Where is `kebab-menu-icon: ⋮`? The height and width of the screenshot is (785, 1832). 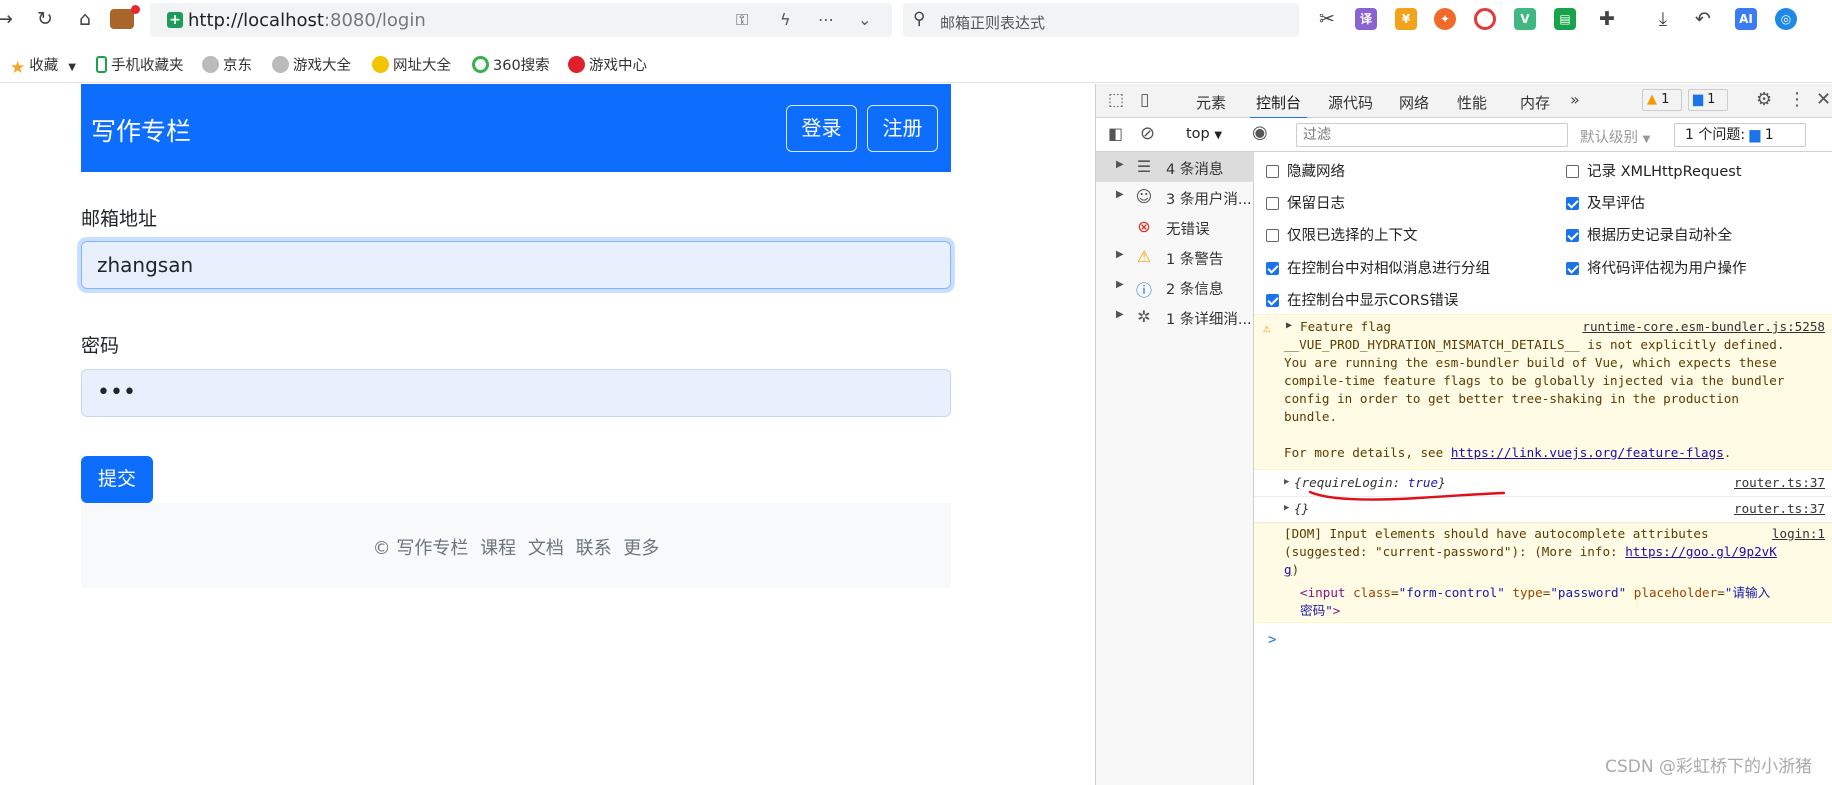
kebab-menu-icon: ⋮ is located at coordinates (1797, 99).